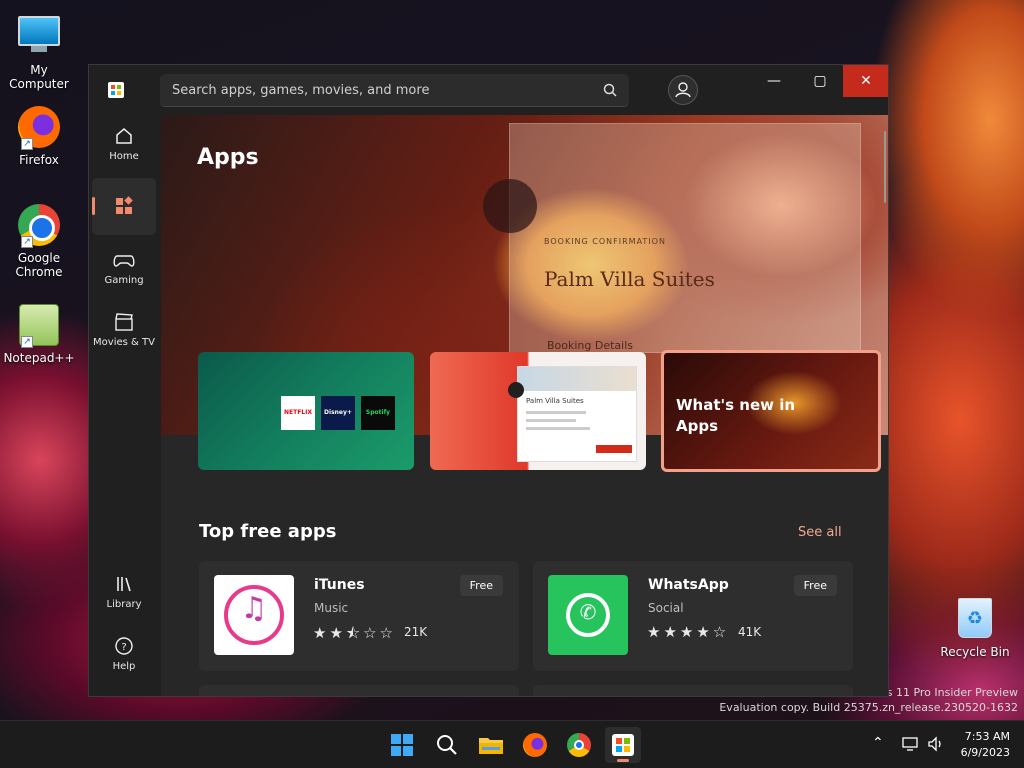 The image size is (1024, 768). Describe the element at coordinates (124, 584) in the screenshot. I see `library-icon` at that location.